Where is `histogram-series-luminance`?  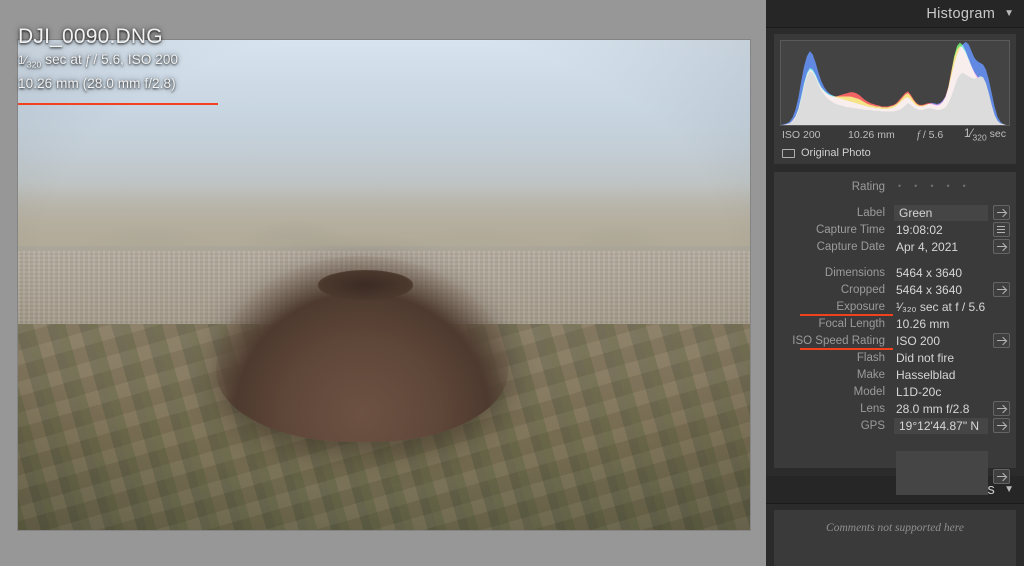 histogram-series-luminance is located at coordinates (895, 98).